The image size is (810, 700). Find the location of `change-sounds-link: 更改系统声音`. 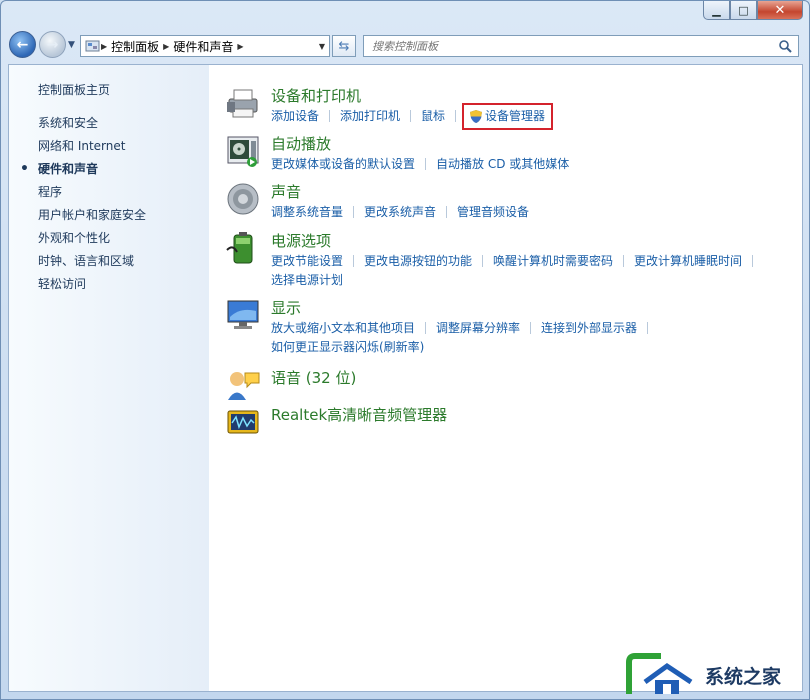

change-sounds-link: 更改系统声音 is located at coordinates (400, 212).